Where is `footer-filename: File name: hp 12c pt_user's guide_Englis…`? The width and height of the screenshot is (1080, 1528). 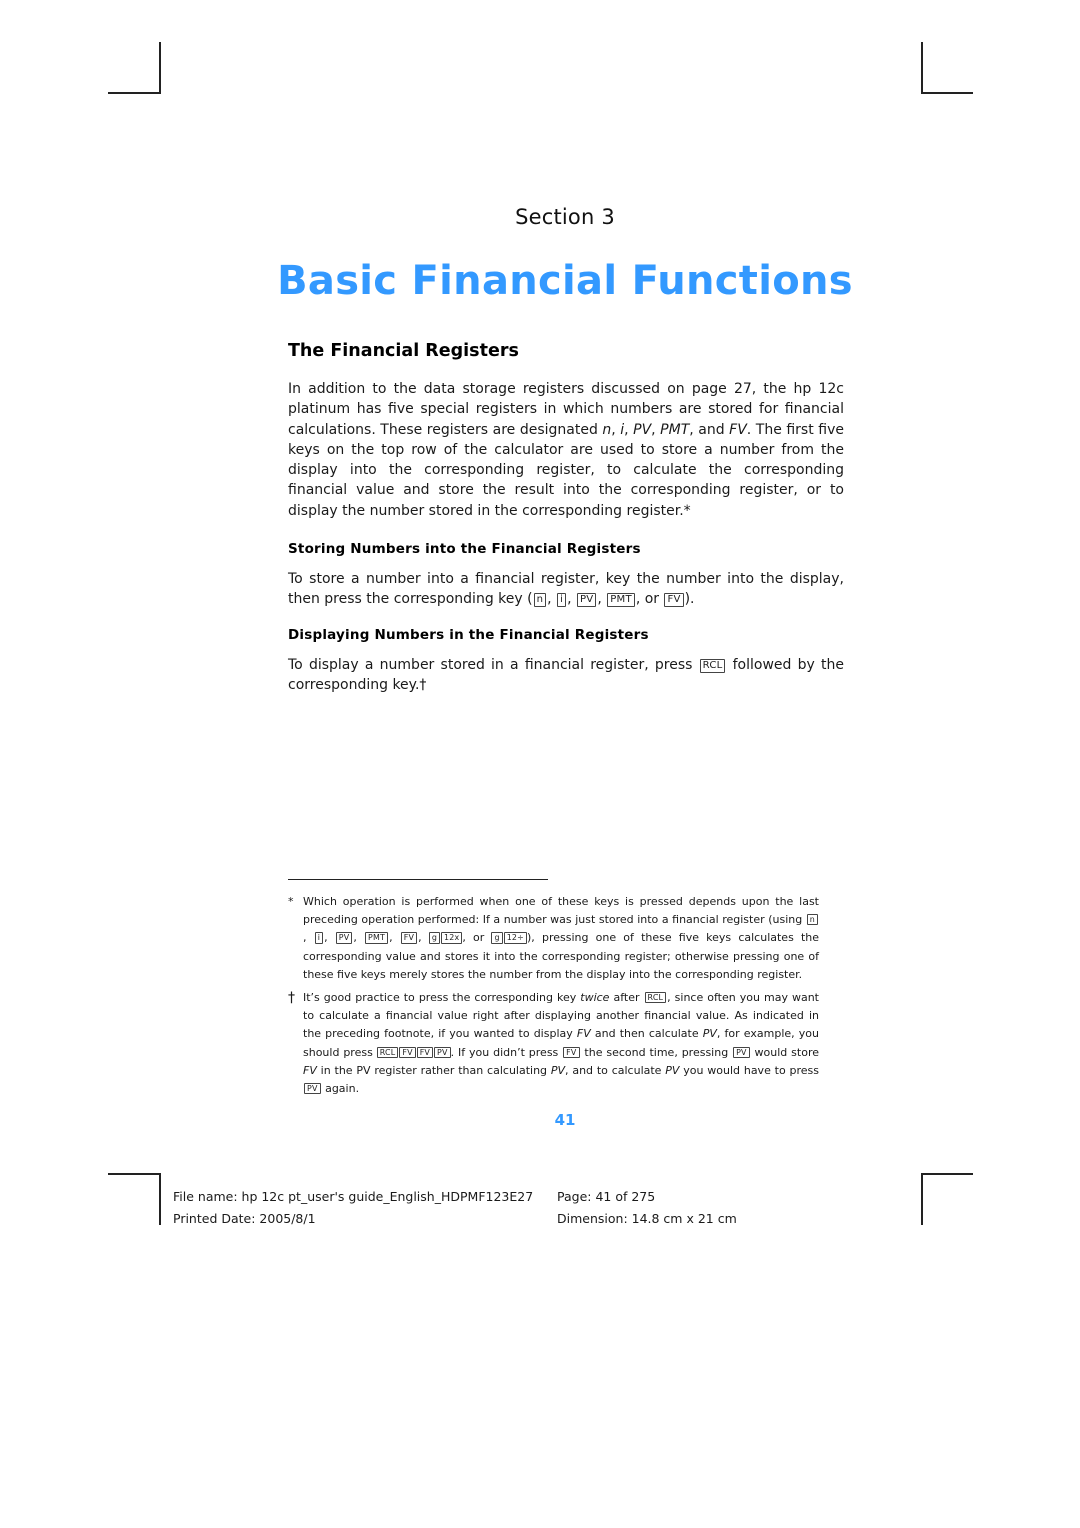
footer-filename: File name: hp 12c pt_user's guide_Englis… is located at coordinates (353, 1196).